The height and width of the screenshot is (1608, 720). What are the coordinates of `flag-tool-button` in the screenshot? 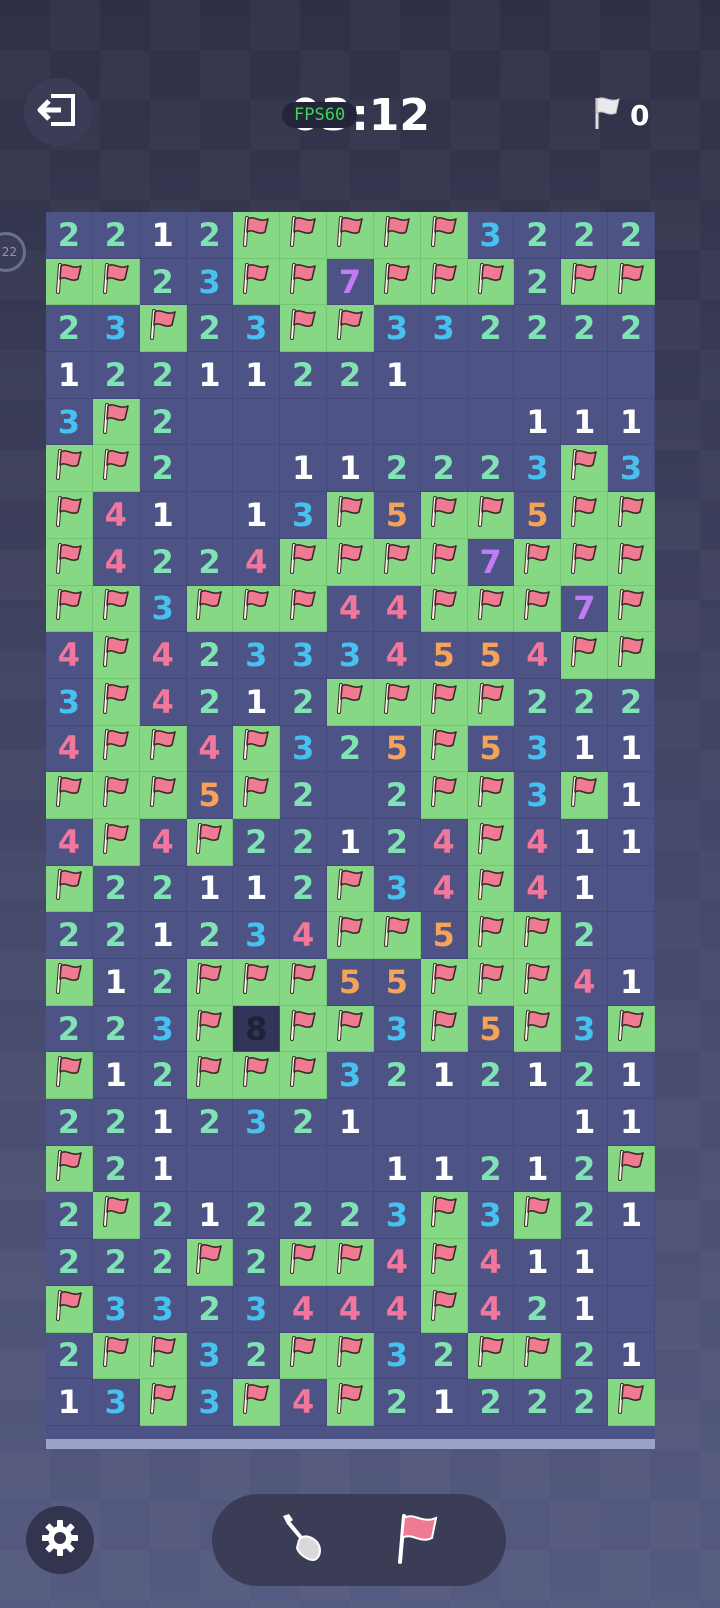 It's located at (418, 1540).